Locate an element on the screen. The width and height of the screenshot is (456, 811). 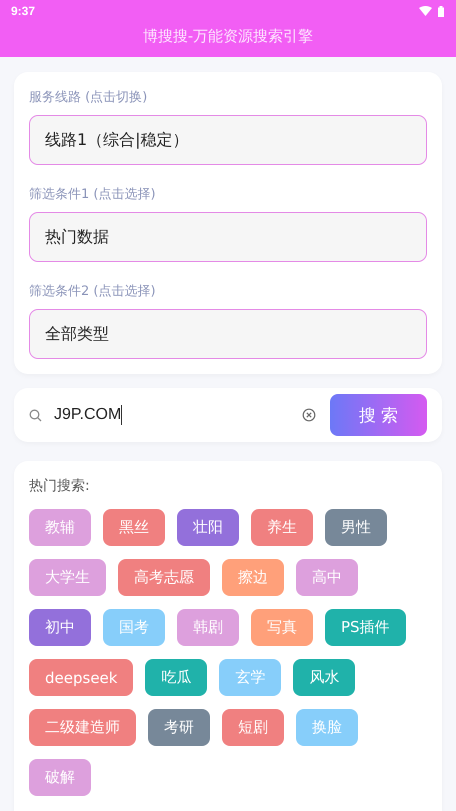
select-field: 热门数据 is located at coordinates (228, 237).